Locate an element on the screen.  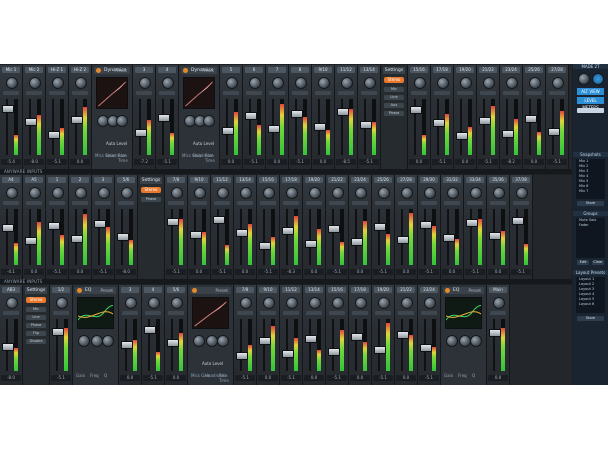
channel-name: 27/28 is located at coordinates (557, 70).